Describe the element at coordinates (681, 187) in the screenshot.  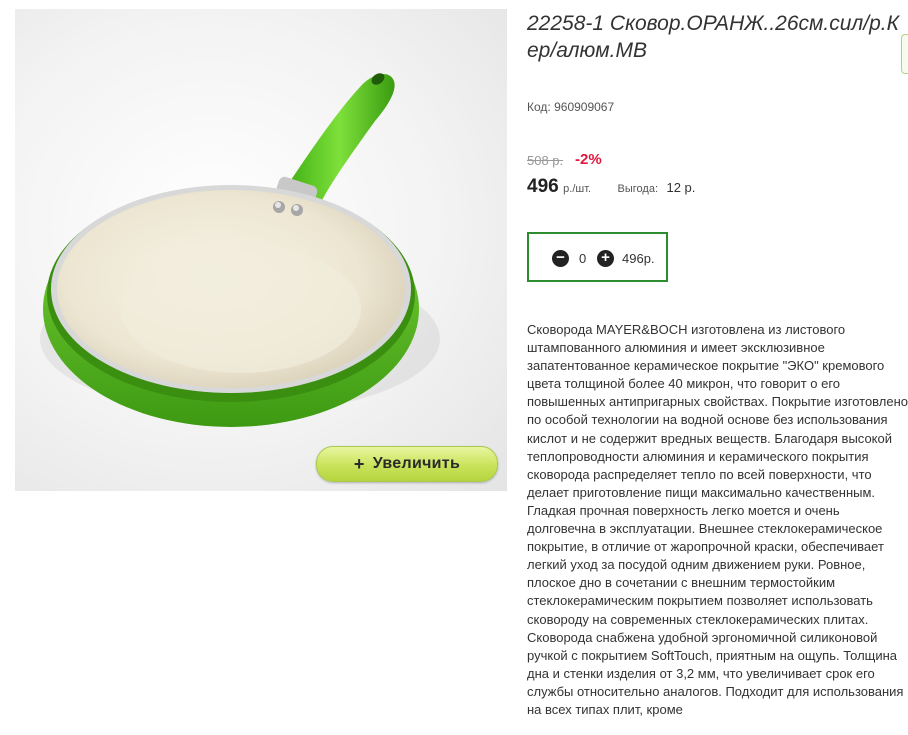
I see `savings-value: 12 р.` at that location.